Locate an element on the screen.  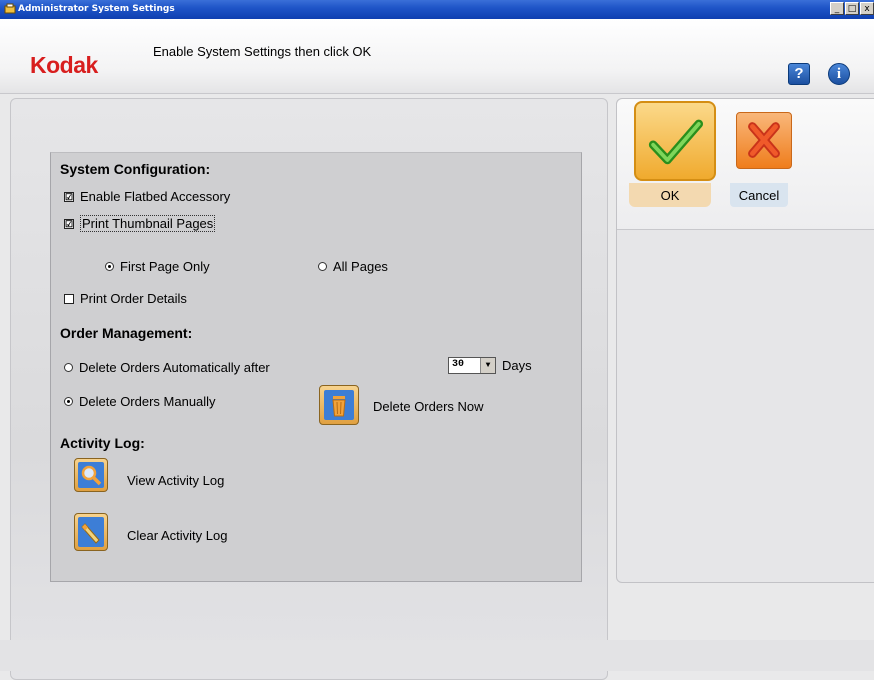
delete-orders-now-button is located at coordinates (339, 405).